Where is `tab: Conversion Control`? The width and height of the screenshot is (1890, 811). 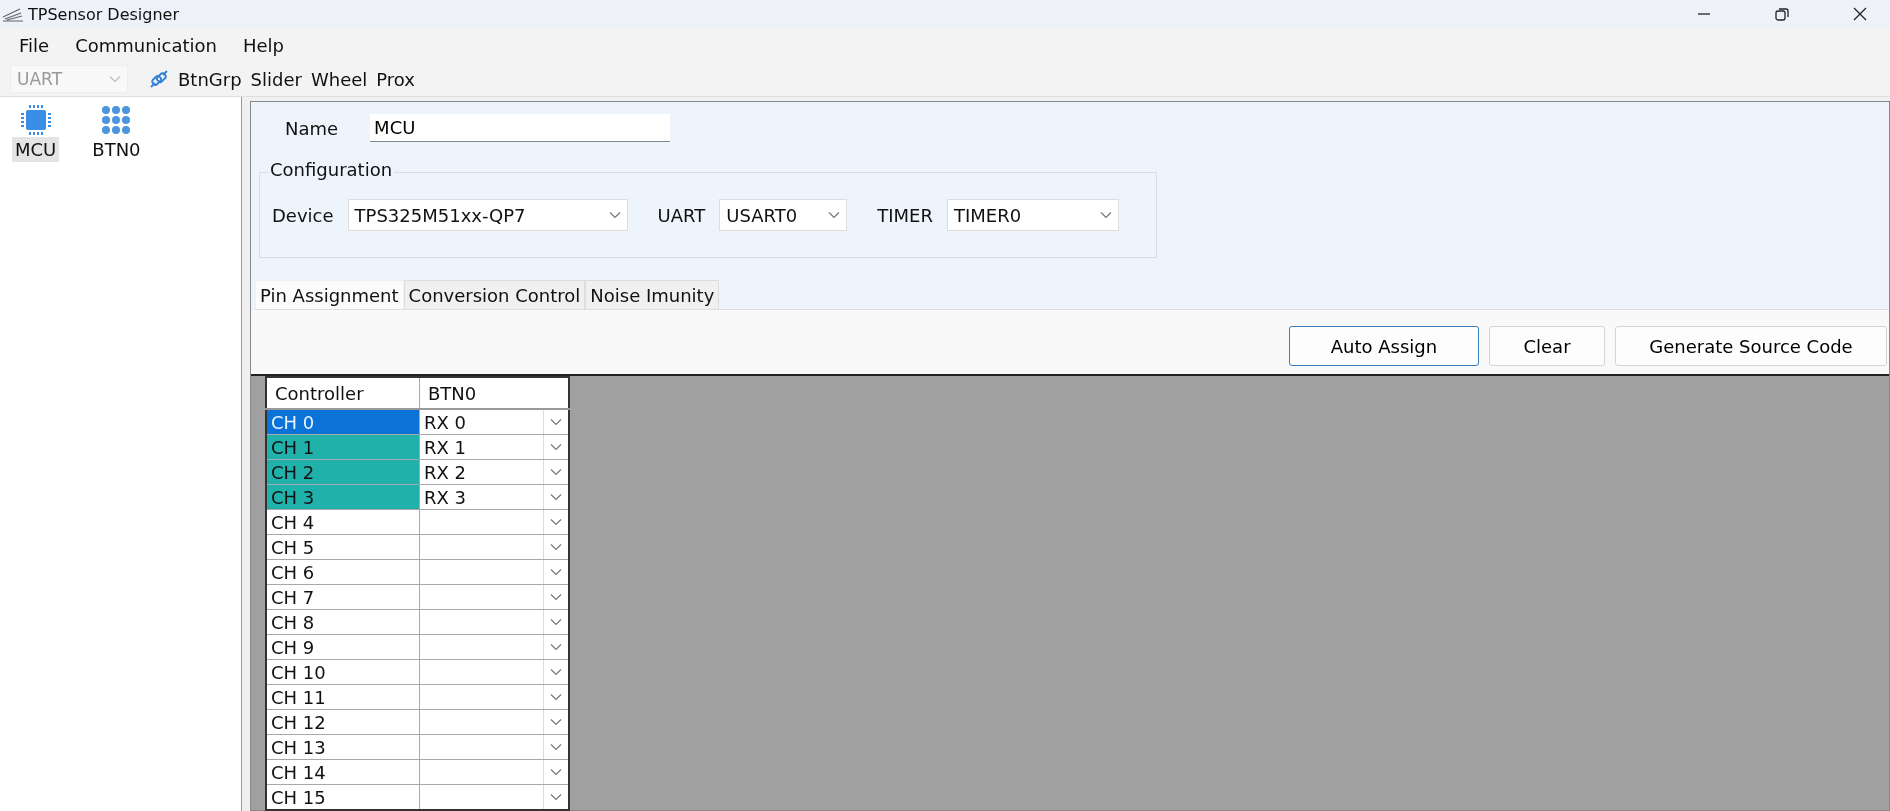
tab: Conversion Control is located at coordinates (494, 294).